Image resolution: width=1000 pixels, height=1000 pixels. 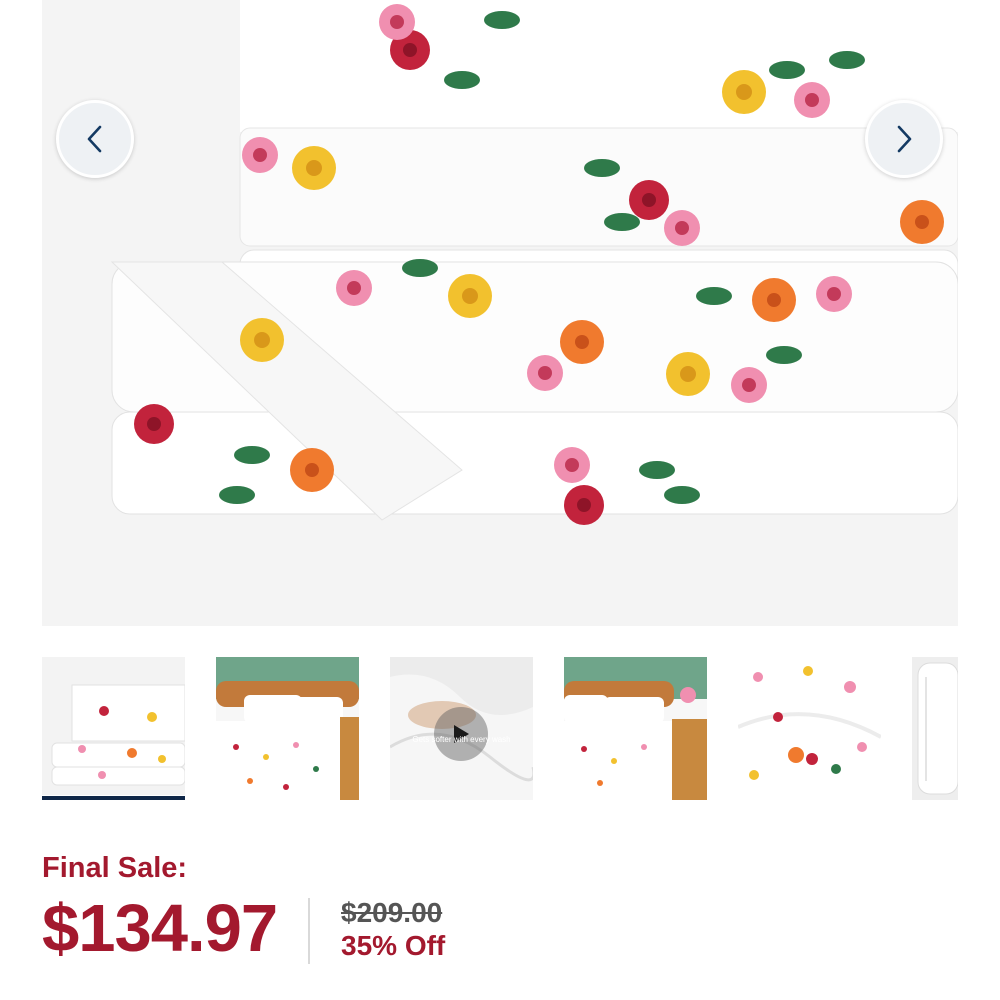 What do you see at coordinates (392, 912) in the screenshot?
I see `original-price: $209.00` at bounding box center [392, 912].